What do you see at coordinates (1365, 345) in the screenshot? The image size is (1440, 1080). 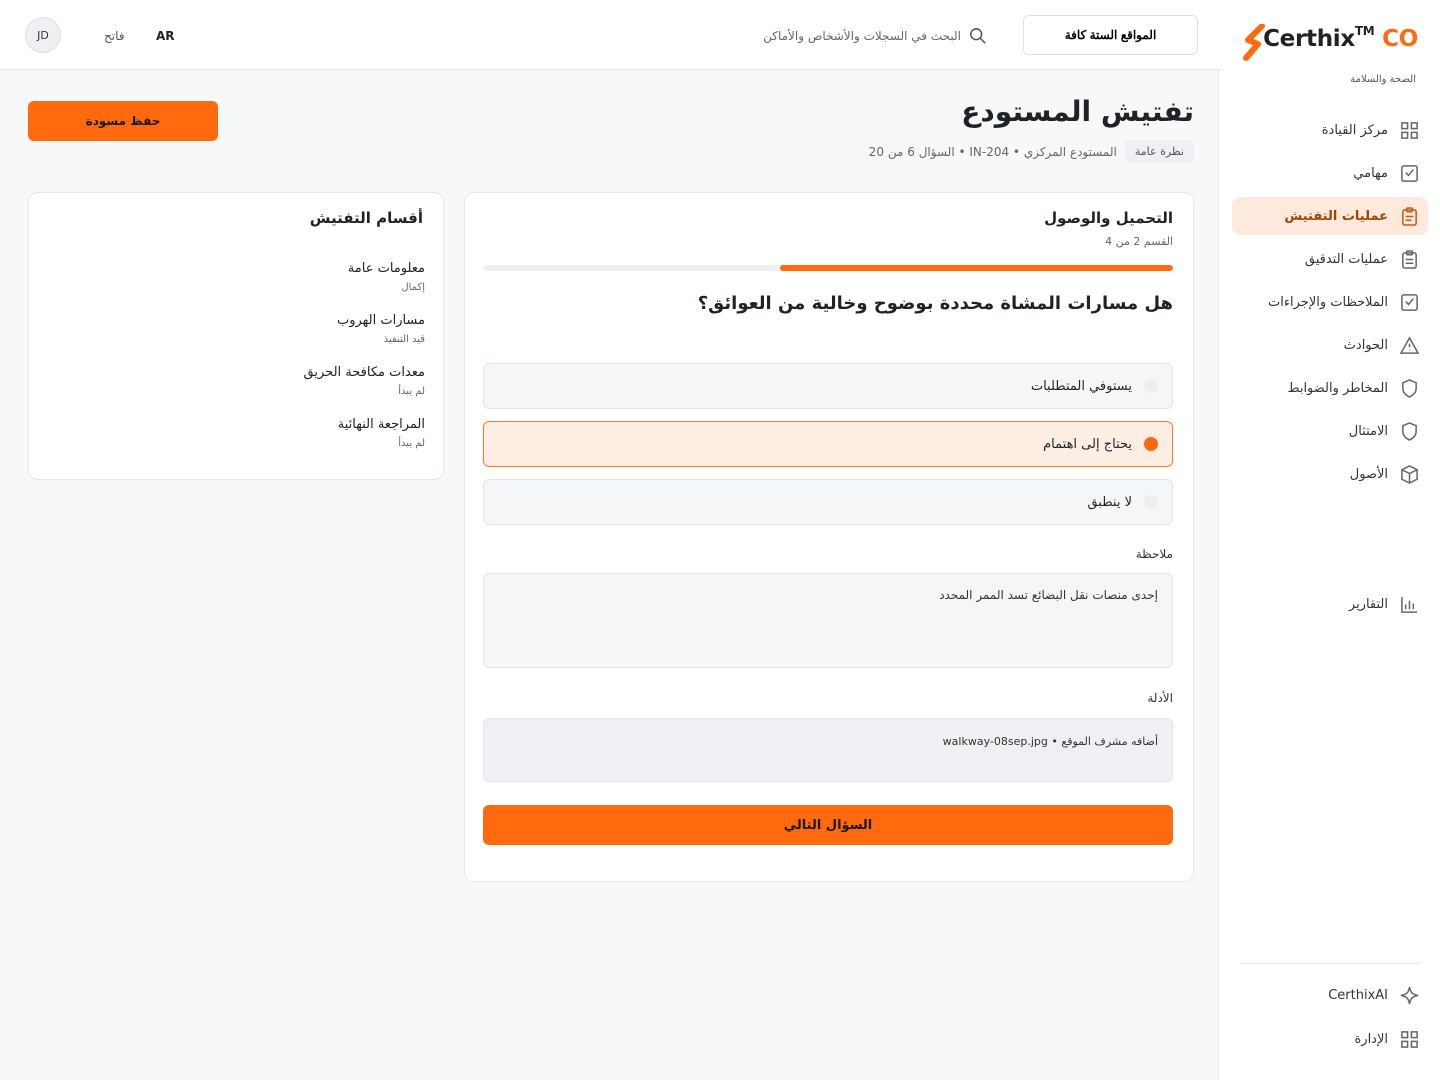 I see `sidebar-item-label: الحوادث` at bounding box center [1365, 345].